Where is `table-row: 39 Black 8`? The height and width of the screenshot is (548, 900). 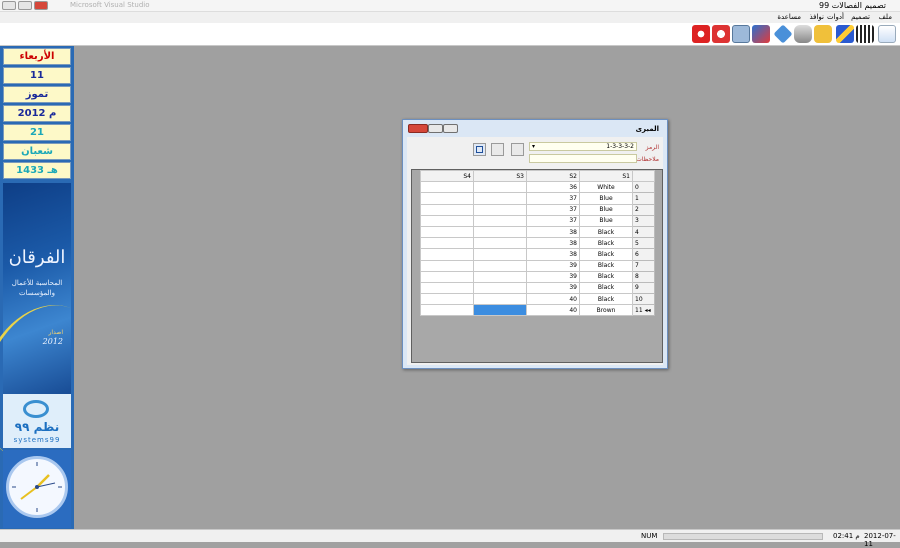 table-row: 39 Black 8 is located at coordinates (537, 276).